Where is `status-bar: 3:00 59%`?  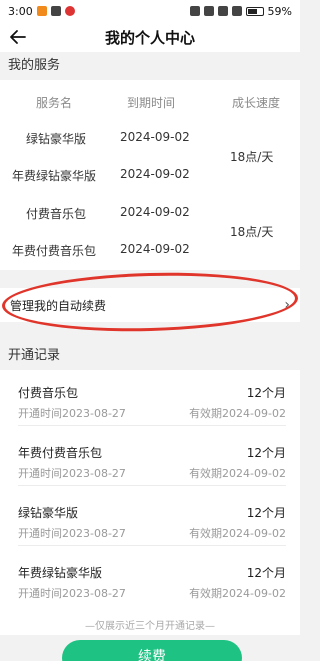
status-bar: 3:00 59% is located at coordinates (150, 11).